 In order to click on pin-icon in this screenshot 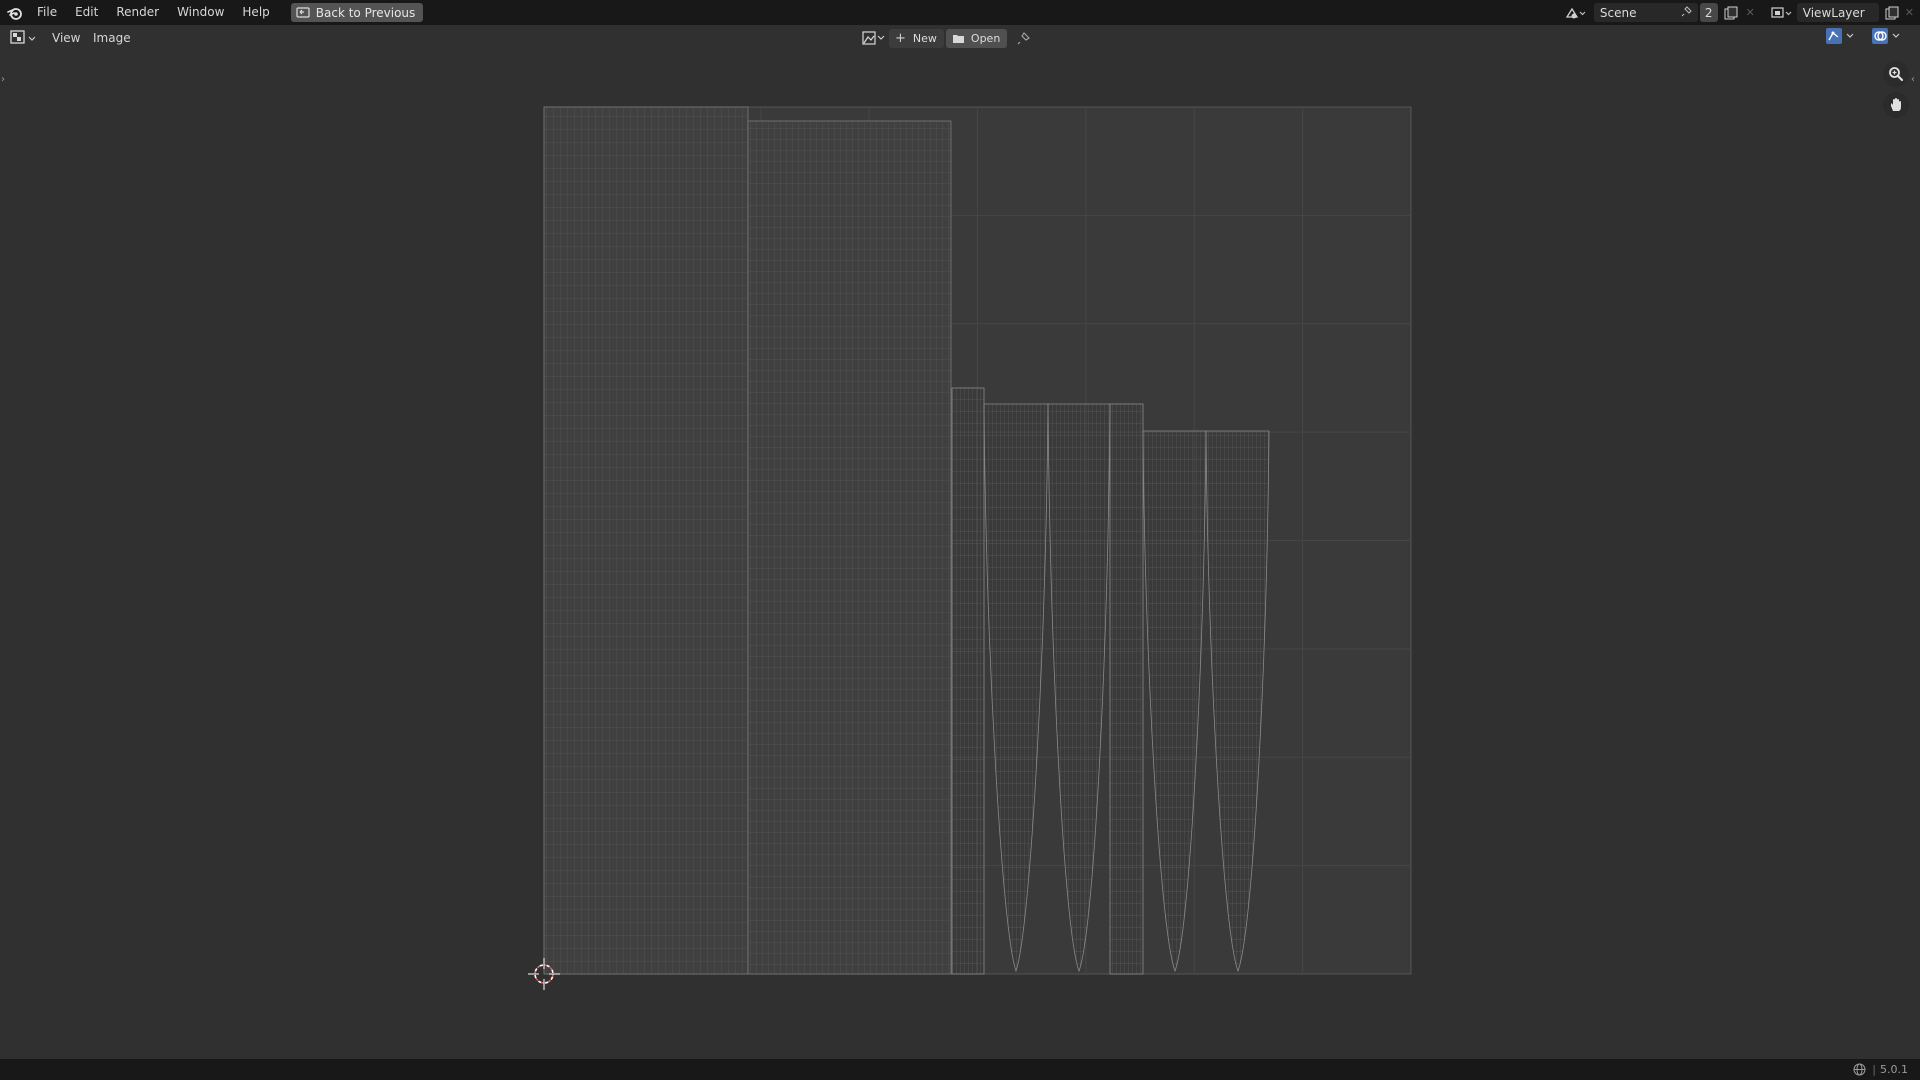, I will do `click(1024, 38)`.